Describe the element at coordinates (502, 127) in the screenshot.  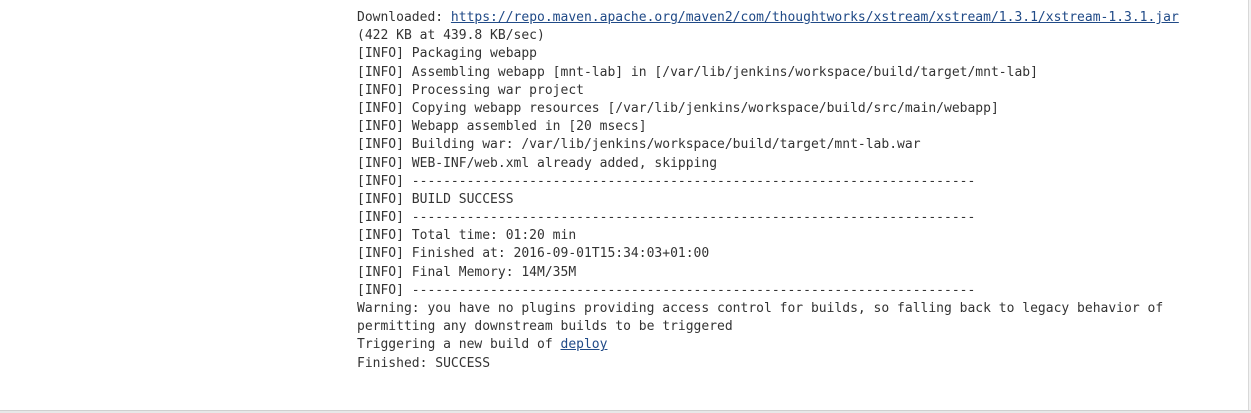
I see `log-line-assembled: [INFO] Webapp assembled in [20 msecs]` at that location.